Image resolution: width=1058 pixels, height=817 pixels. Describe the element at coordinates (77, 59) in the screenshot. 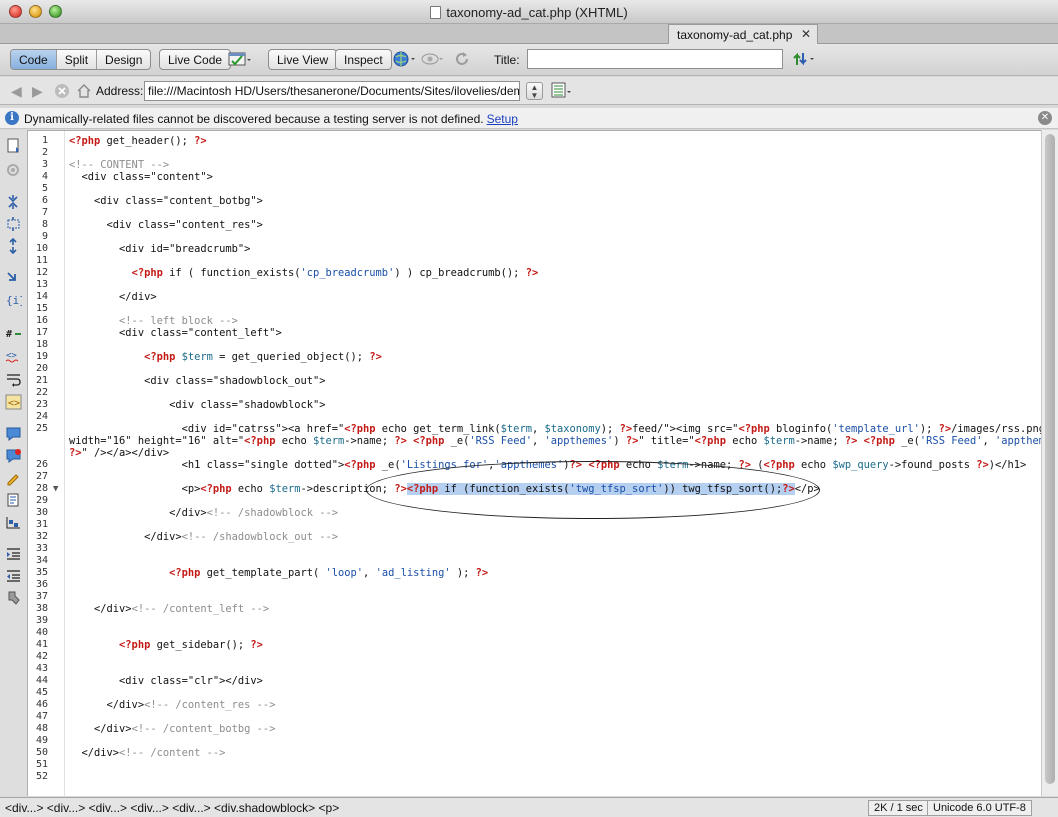

I see `split-view-button: Split` at that location.